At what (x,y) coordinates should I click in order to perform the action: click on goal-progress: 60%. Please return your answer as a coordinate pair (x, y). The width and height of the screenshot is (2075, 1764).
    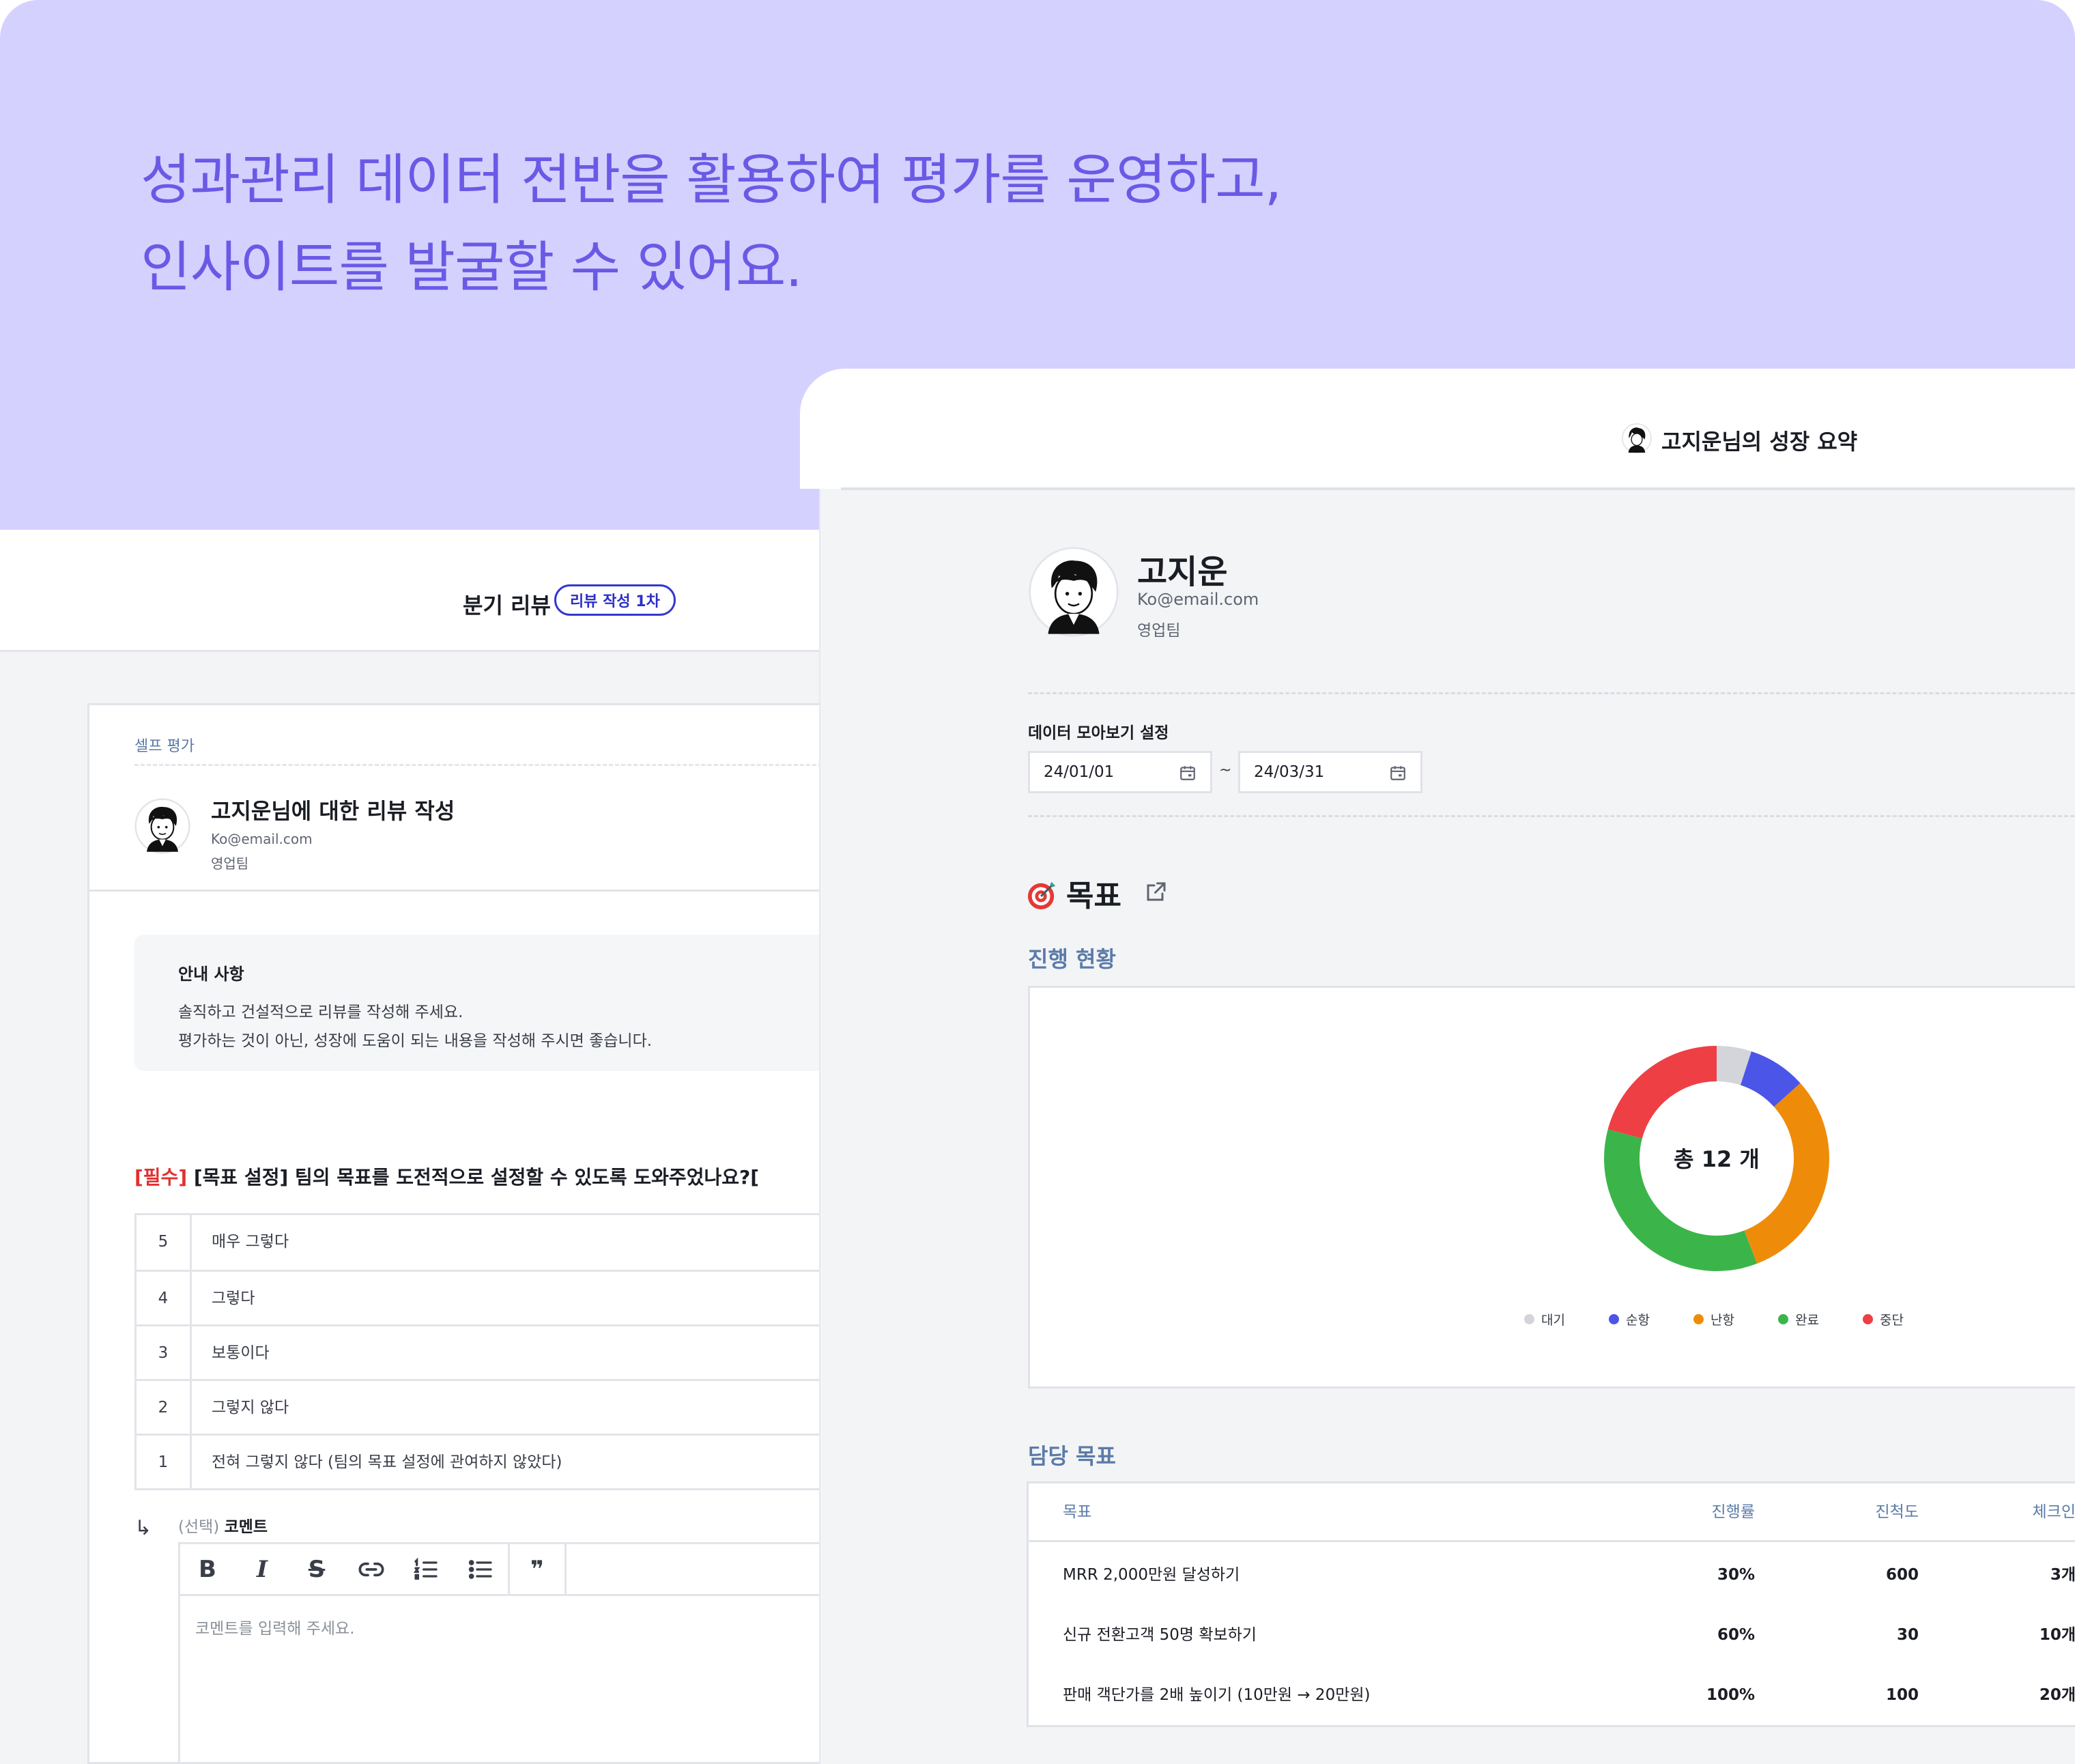
    Looking at the image, I should click on (1736, 1635).